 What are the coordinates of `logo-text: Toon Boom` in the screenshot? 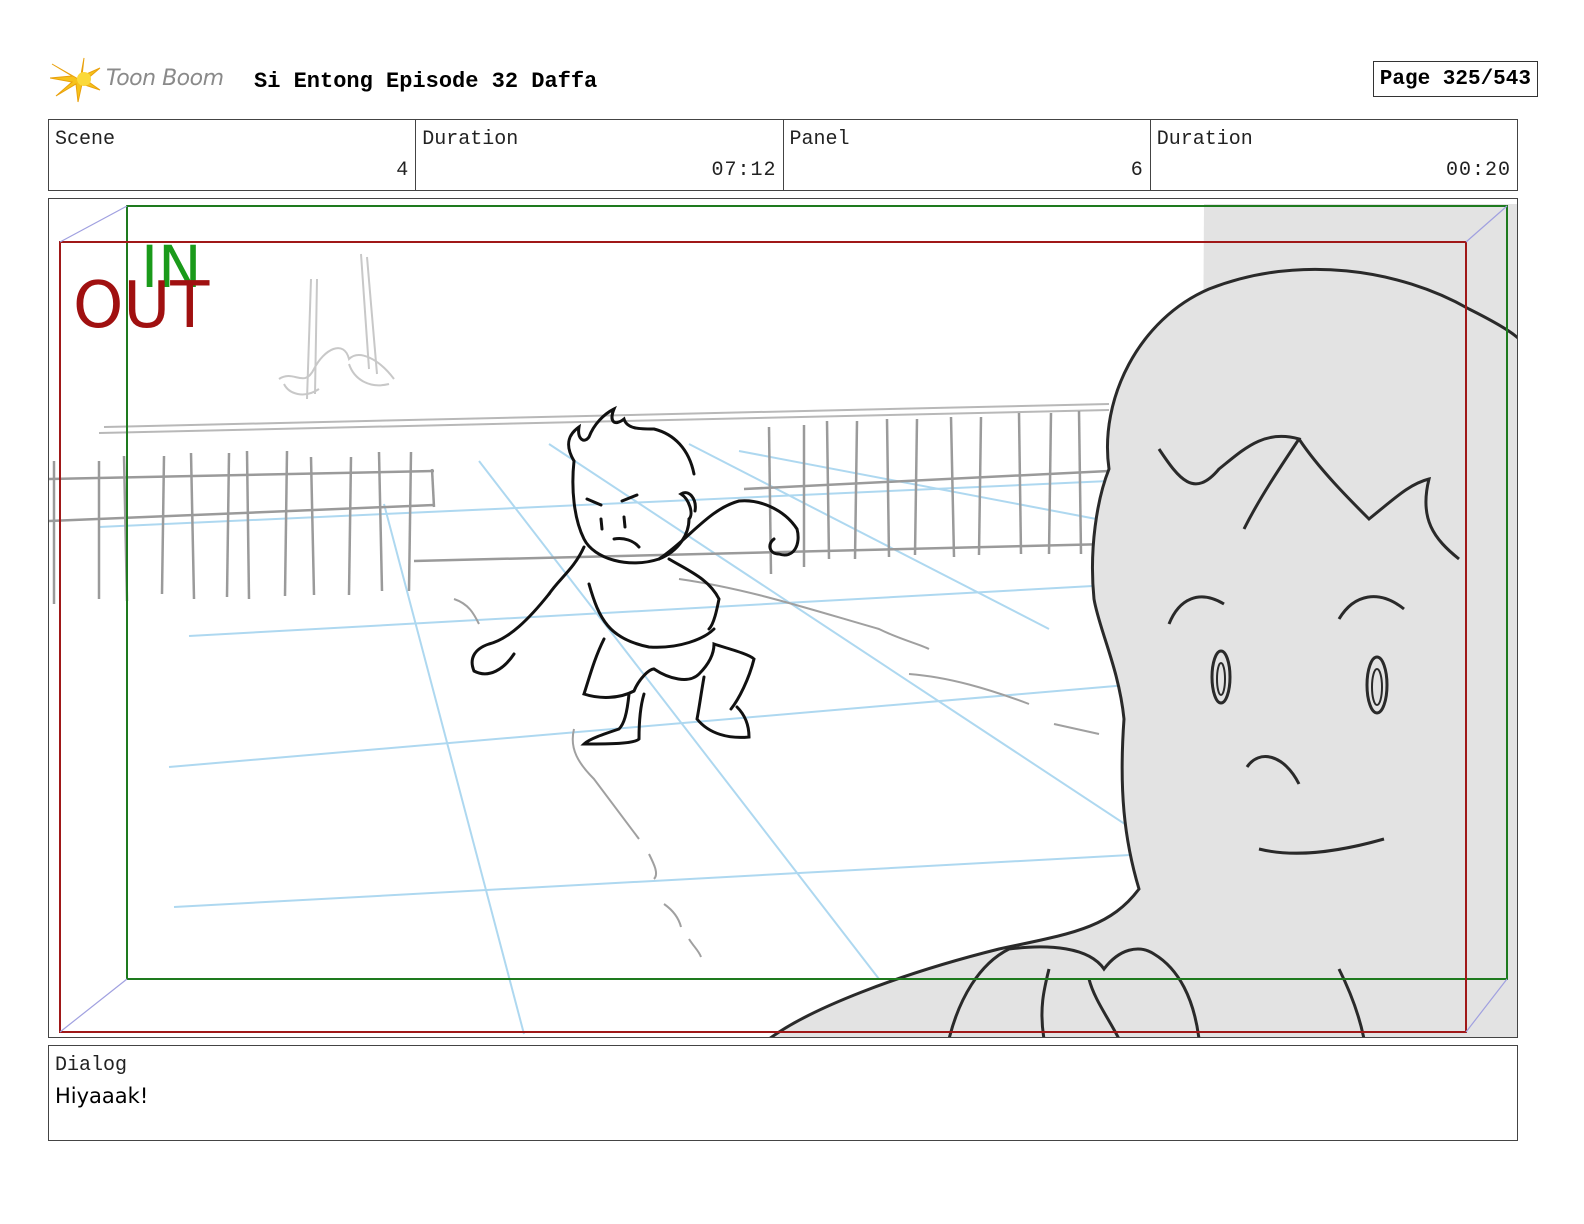 It's located at (165, 78).